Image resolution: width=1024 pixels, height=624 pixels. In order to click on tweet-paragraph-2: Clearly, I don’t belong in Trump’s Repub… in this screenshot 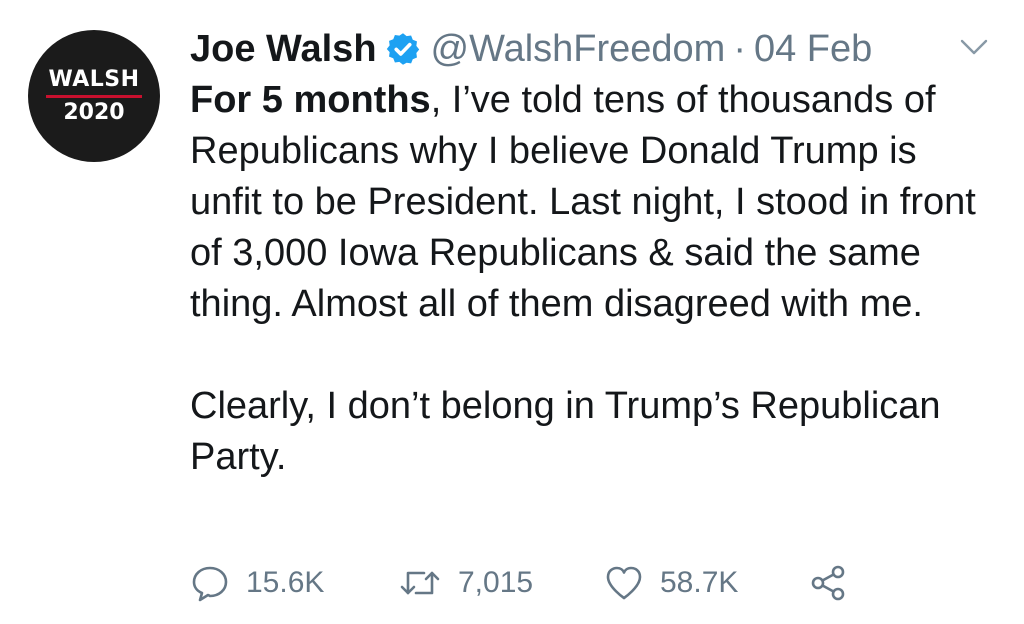, I will do `click(565, 431)`.